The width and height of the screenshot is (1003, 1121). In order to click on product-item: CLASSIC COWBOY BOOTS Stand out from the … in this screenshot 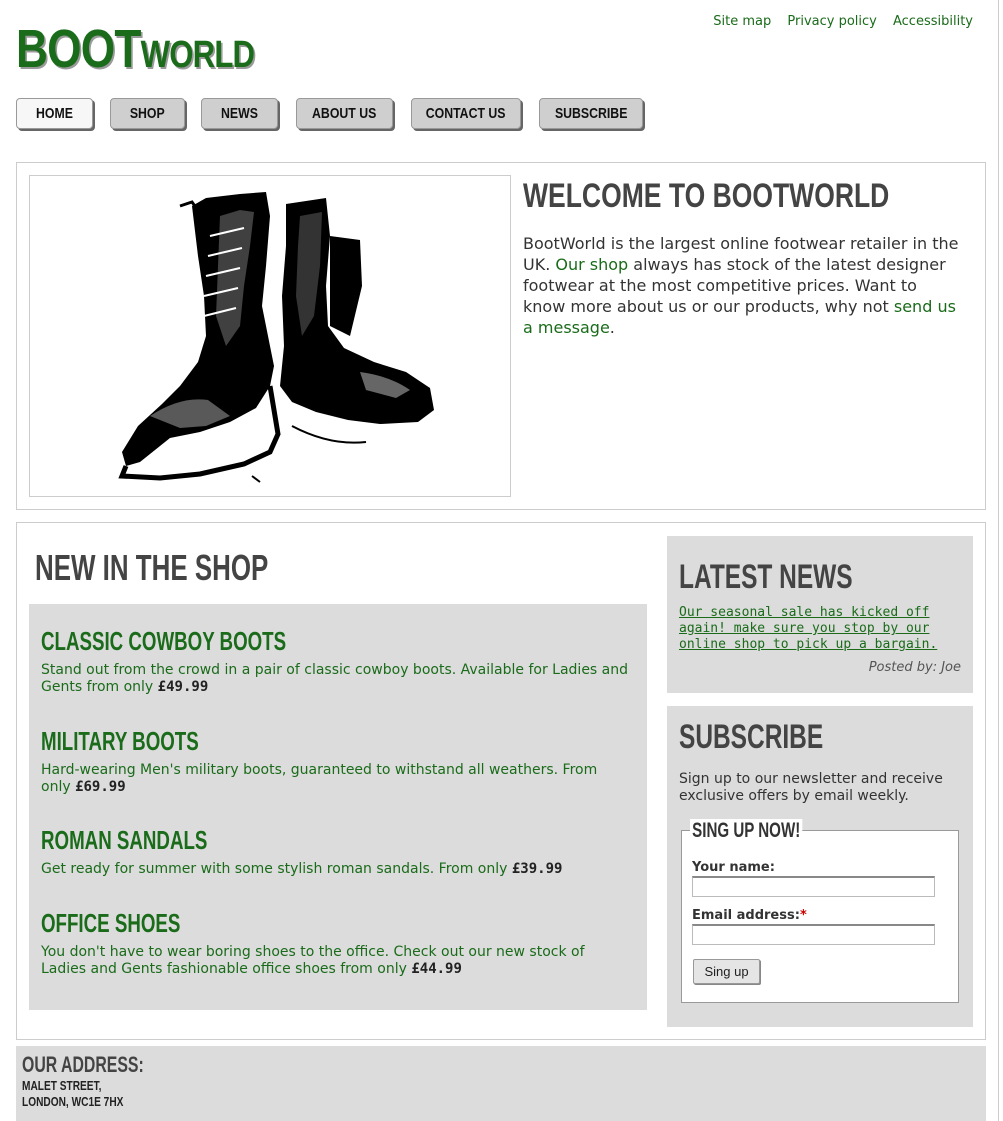, I will do `click(336, 661)`.